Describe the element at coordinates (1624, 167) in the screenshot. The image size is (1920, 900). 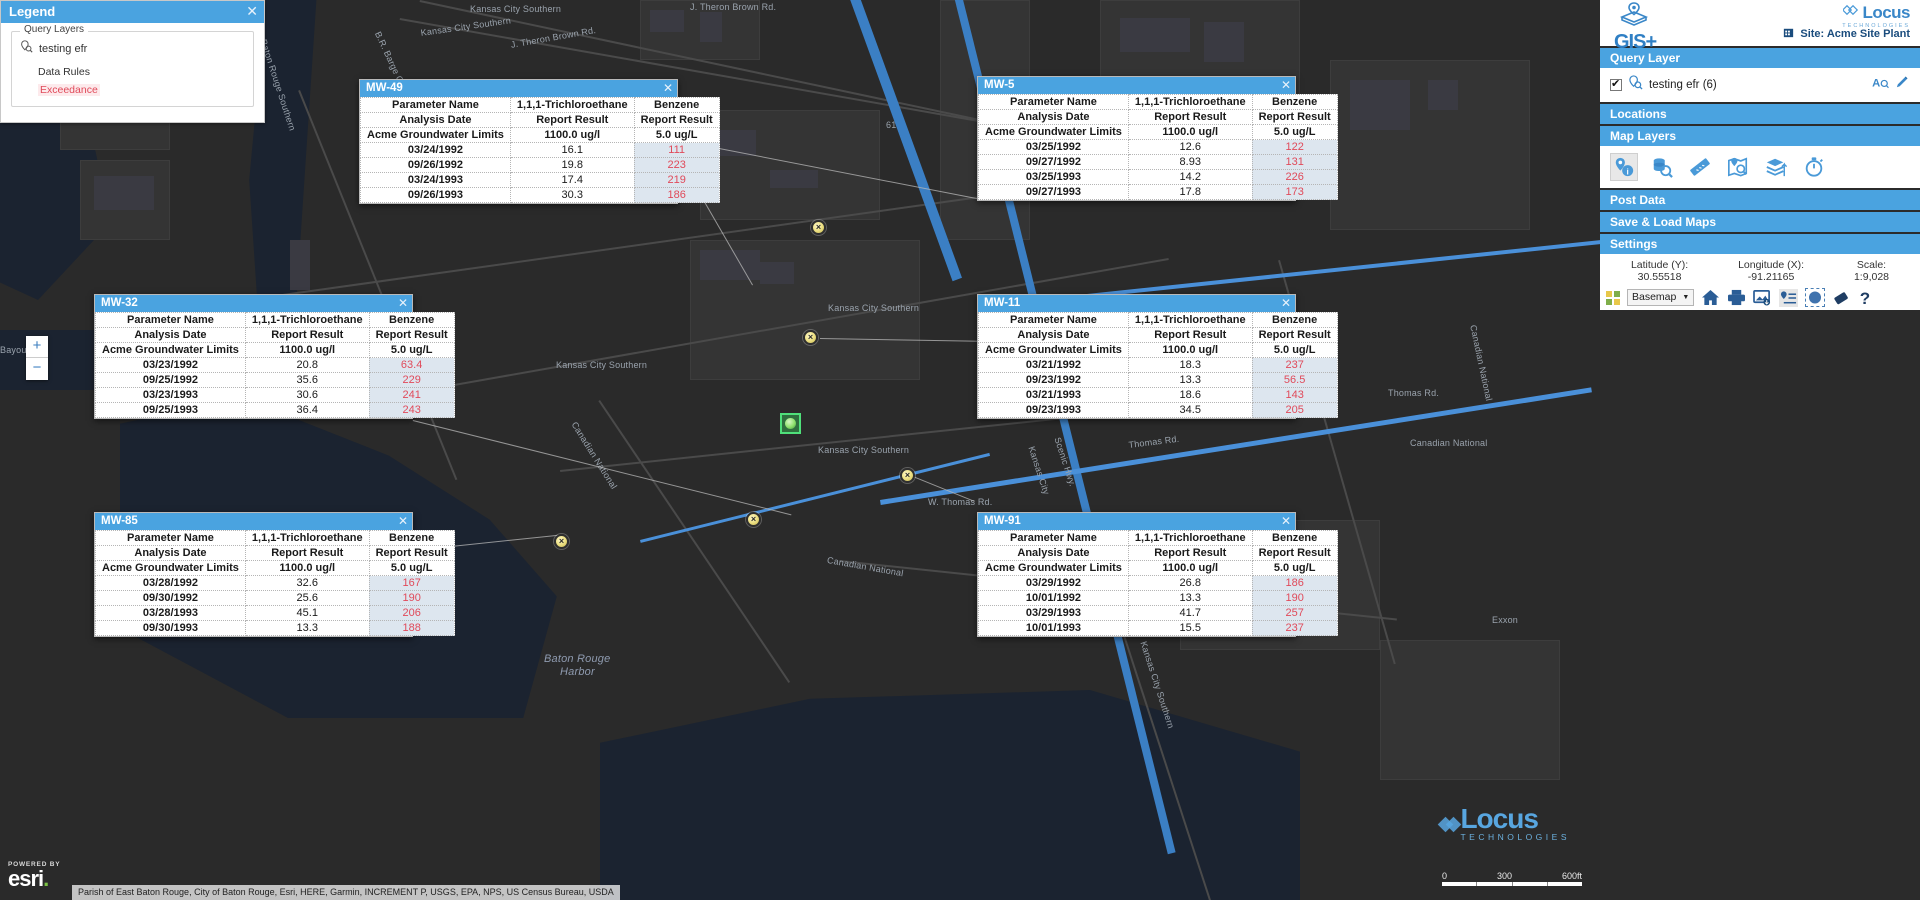
I see `identify-tool-icon: i` at that location.